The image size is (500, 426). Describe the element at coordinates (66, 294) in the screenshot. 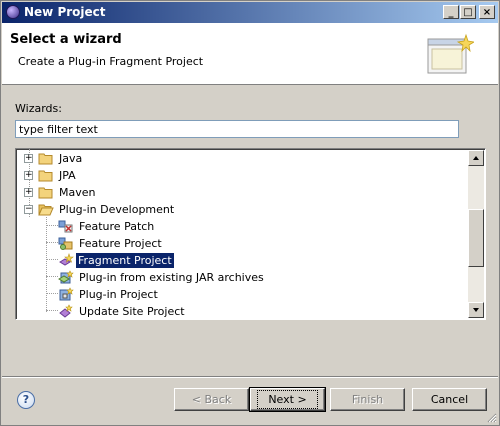

I see `plugin-project-icon` at that location.